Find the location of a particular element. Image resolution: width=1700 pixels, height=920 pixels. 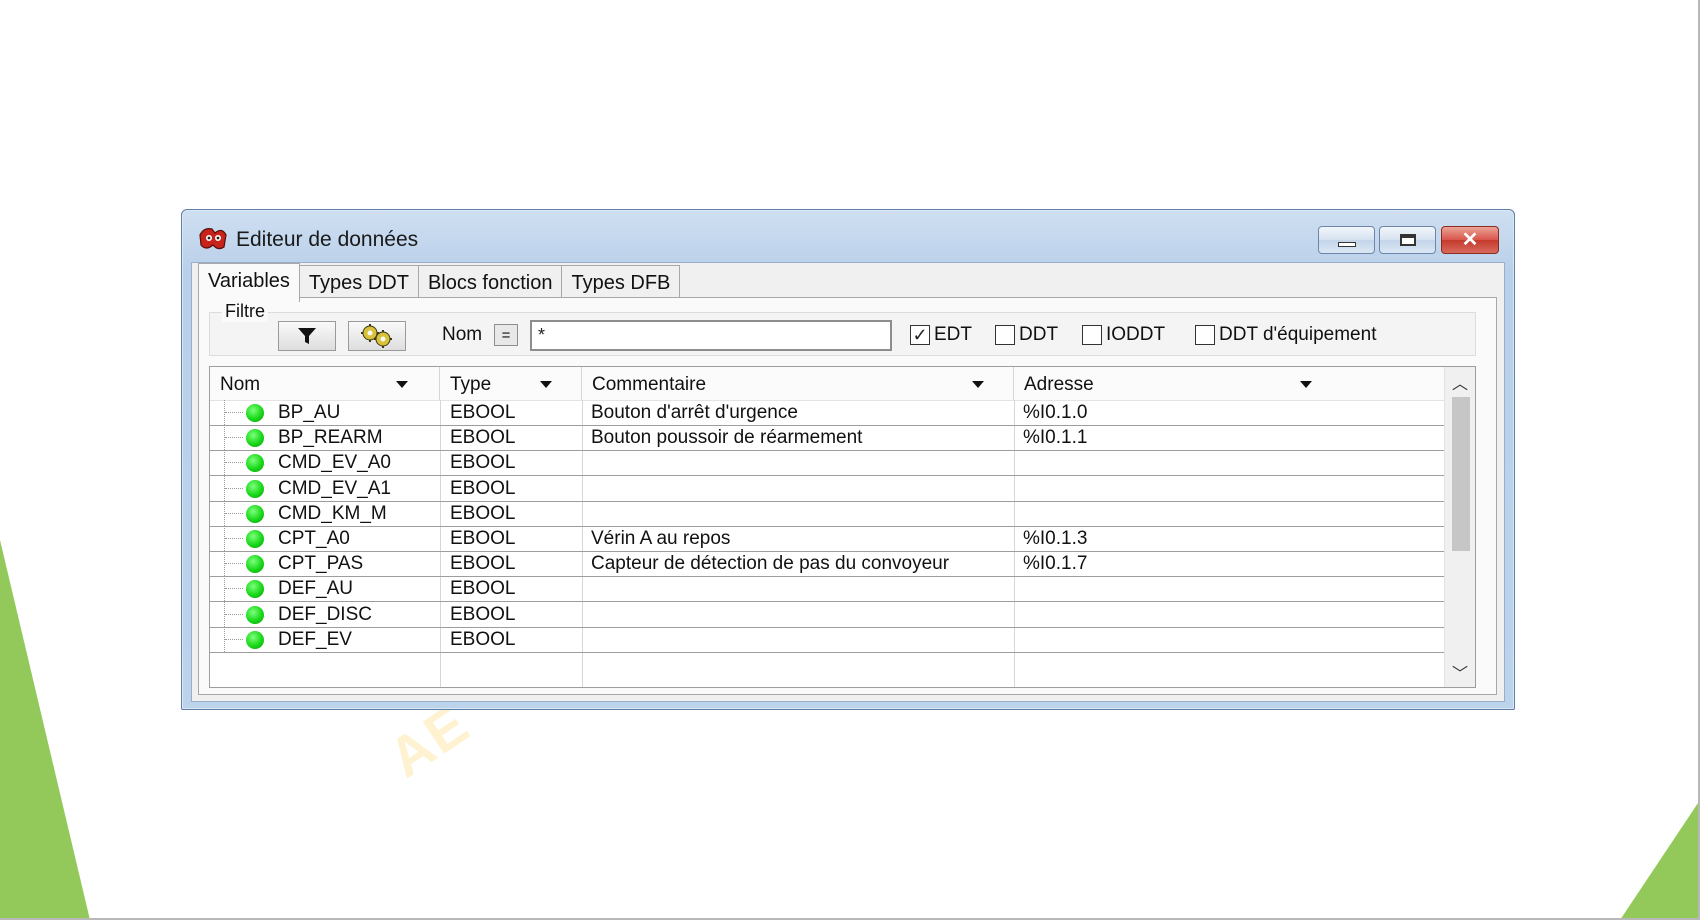

apply-filter-button is located at coordinates (307, 336).